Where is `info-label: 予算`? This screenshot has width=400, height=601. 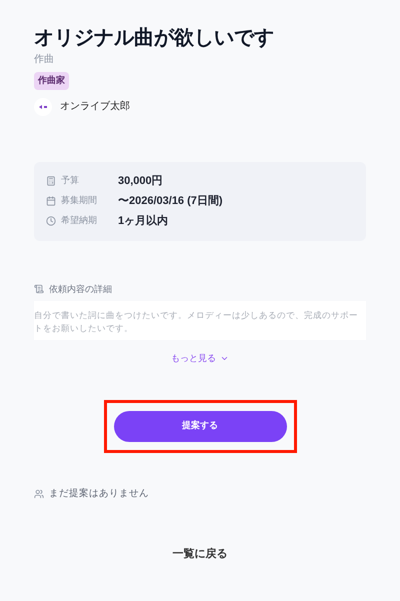 info-label: 予算 is located at coordinates (70, 181).